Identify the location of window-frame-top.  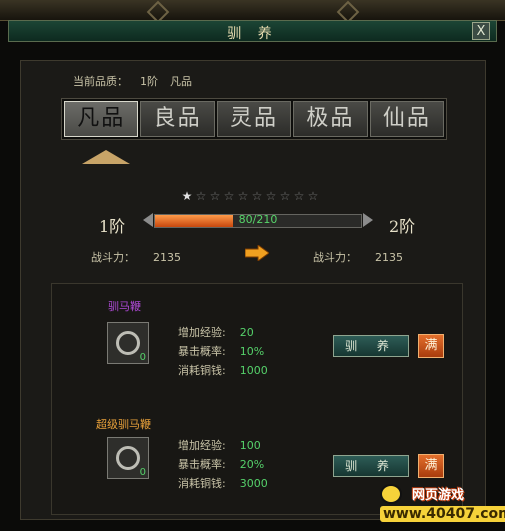
(252, 12).